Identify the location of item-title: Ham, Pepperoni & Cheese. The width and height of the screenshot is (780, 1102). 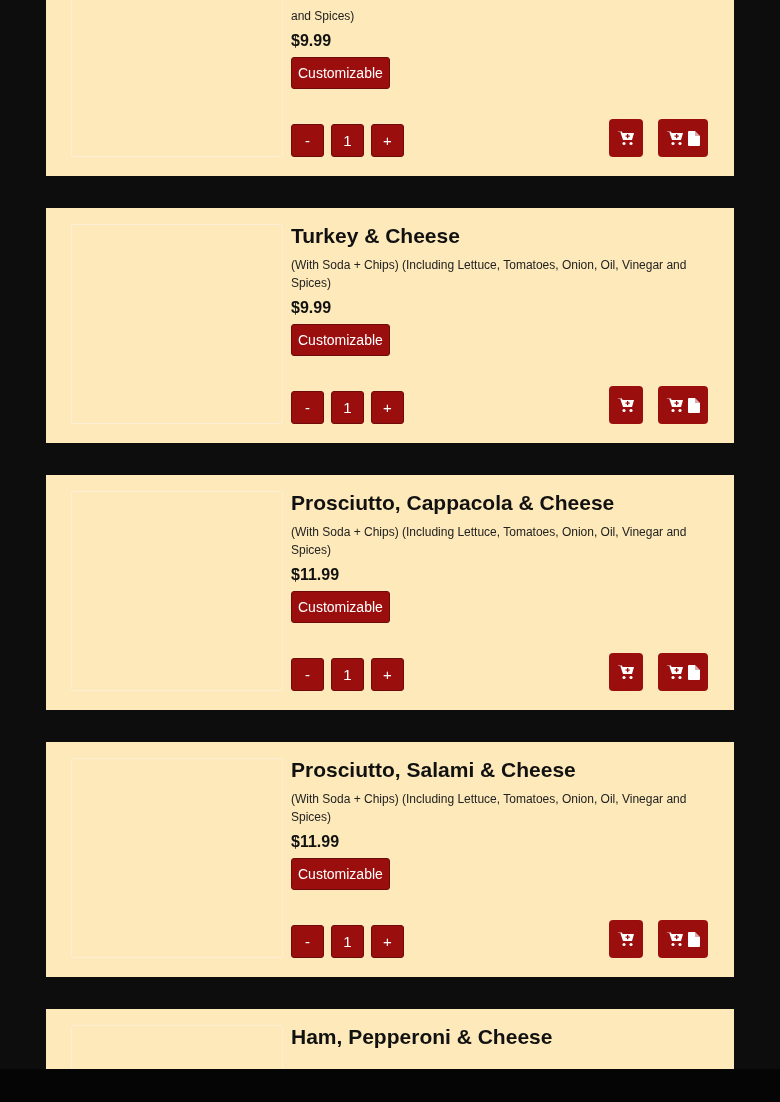
(422, 1037).